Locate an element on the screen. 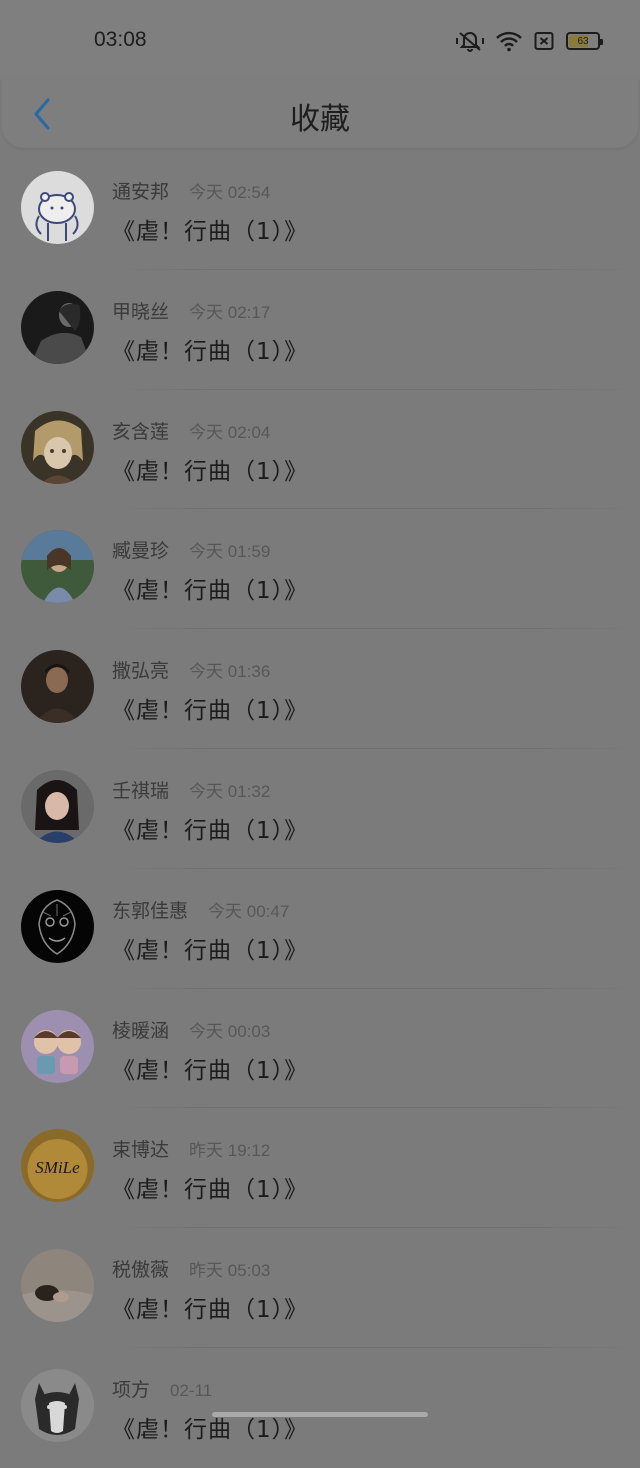 This screenshot has height=1468, width=640. item-meta: 通安邦 今天 02:54 is located at coordinates (191, 190).